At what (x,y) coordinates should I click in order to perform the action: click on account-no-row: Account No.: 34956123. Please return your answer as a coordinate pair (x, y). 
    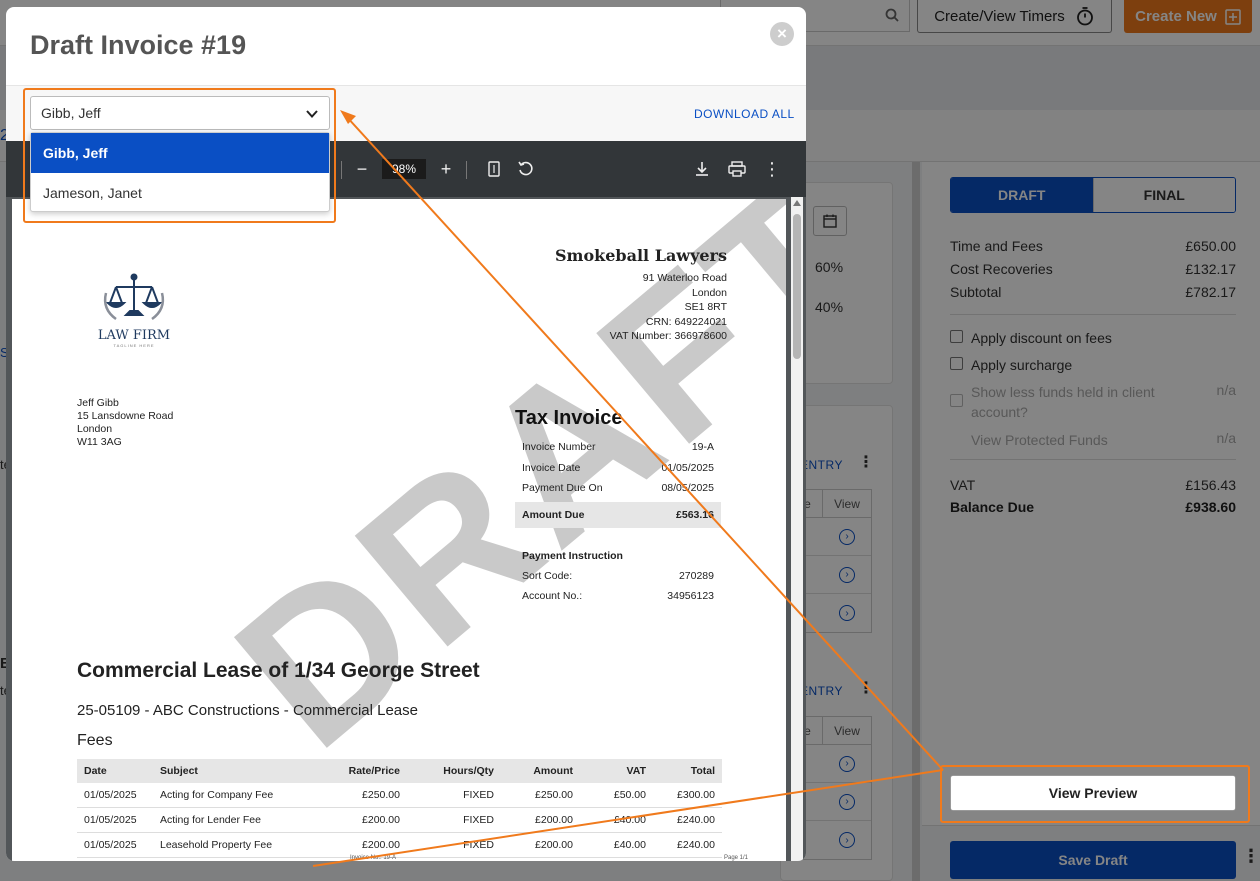
    Looking at the image, I should click on (618, 596).